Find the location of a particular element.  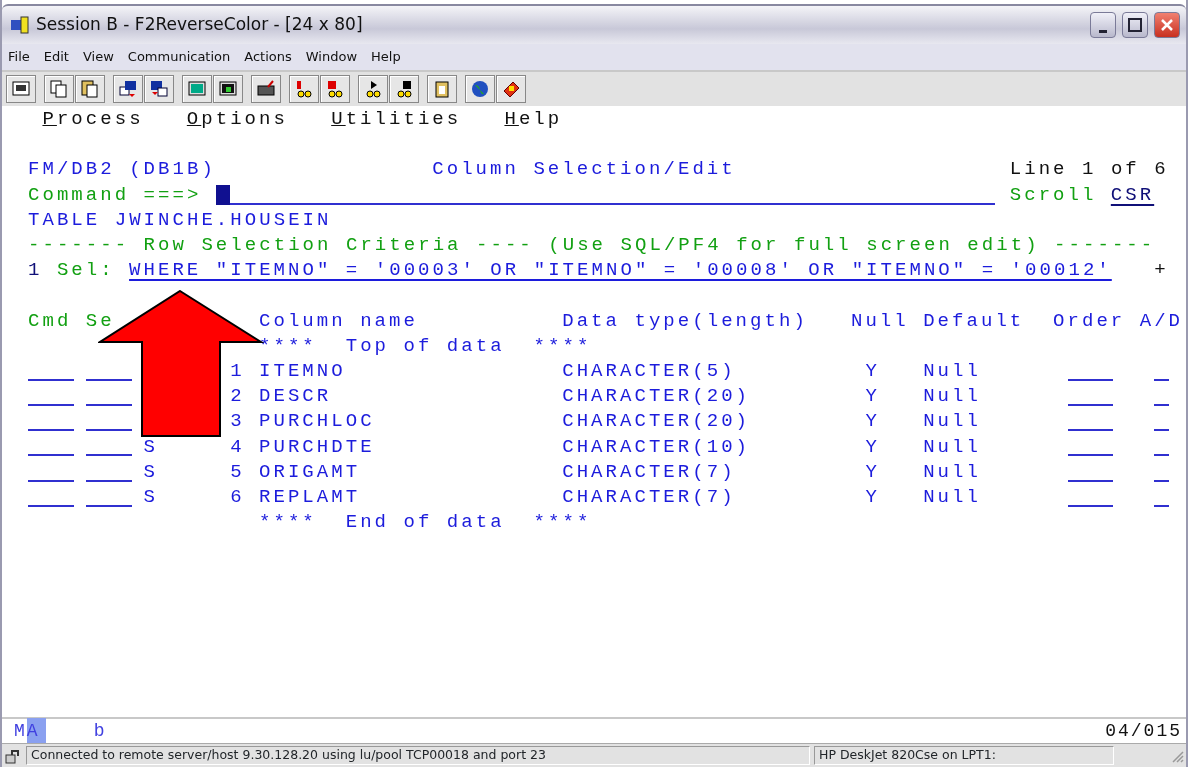

minimize-icon is located at coordinates (1103, 31).